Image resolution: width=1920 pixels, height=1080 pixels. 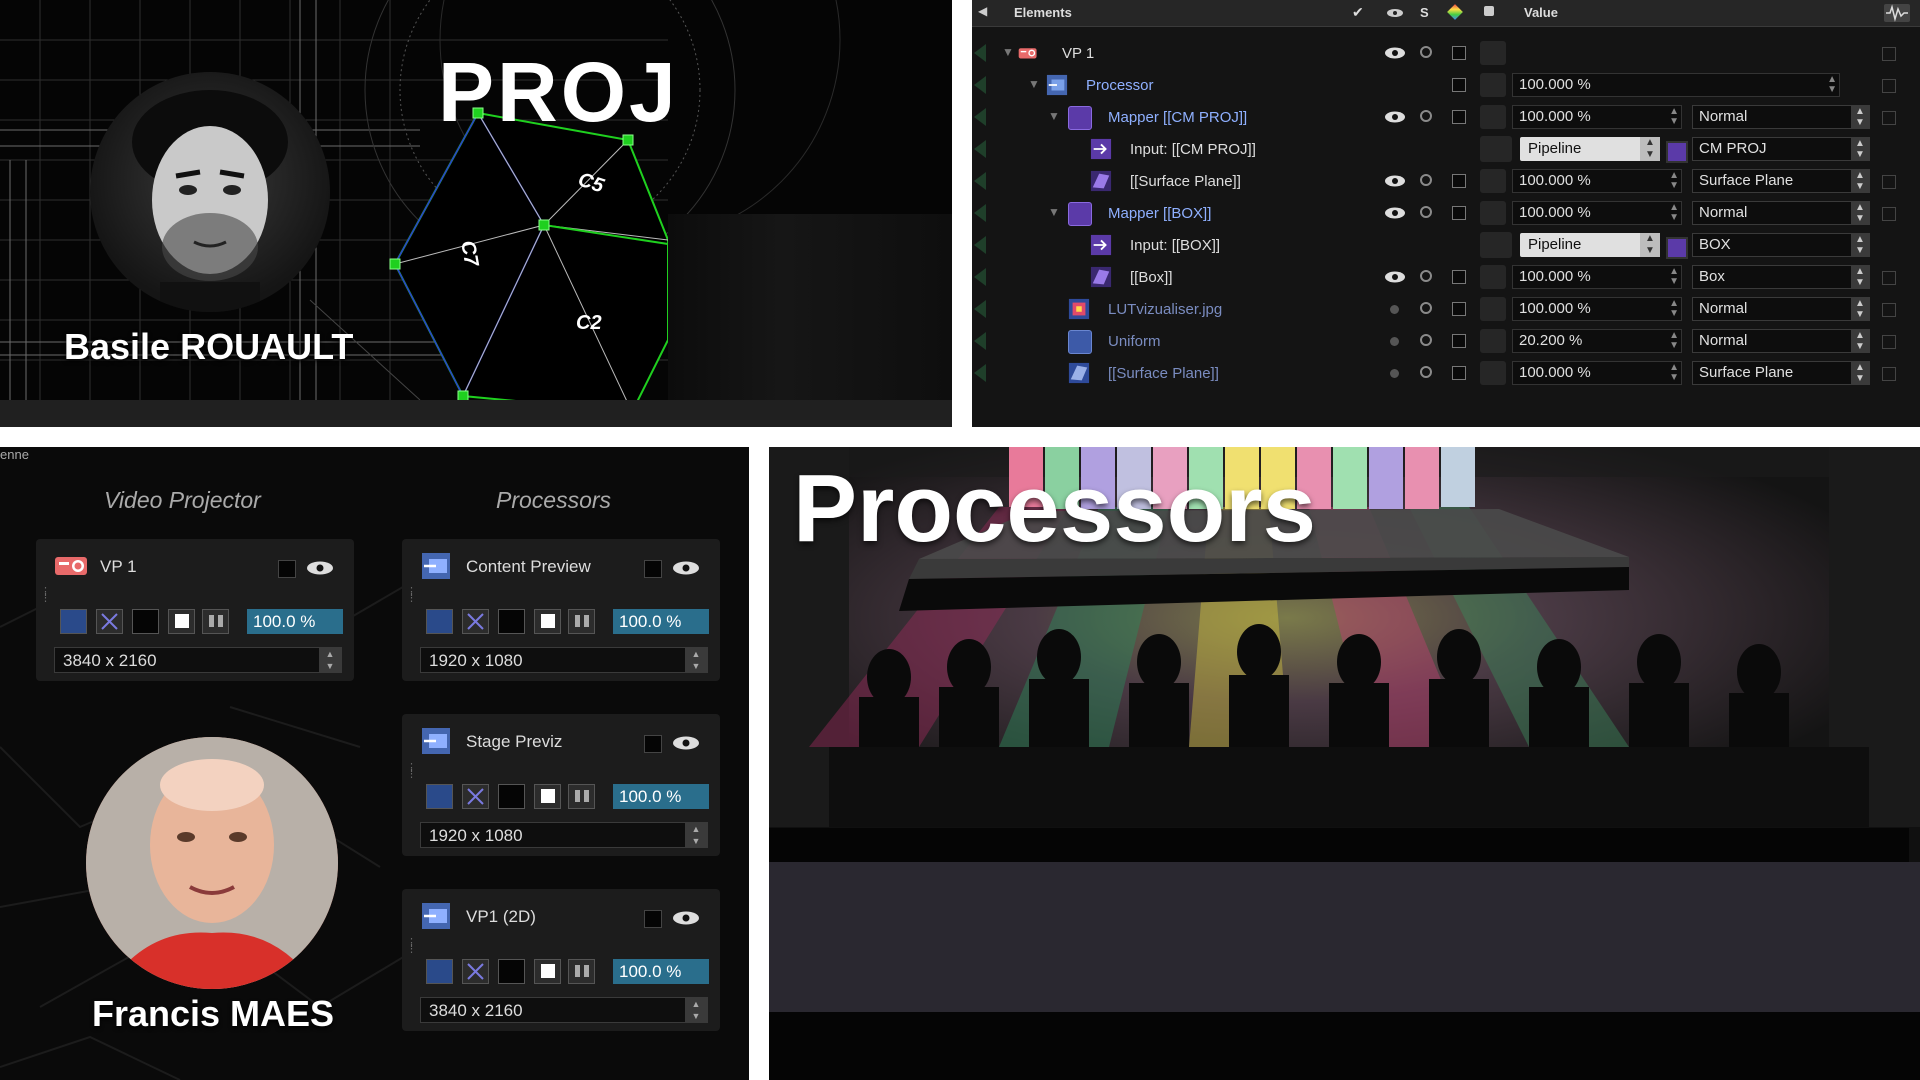 I want to click on tag-icon, so click(x=1455, y=12).